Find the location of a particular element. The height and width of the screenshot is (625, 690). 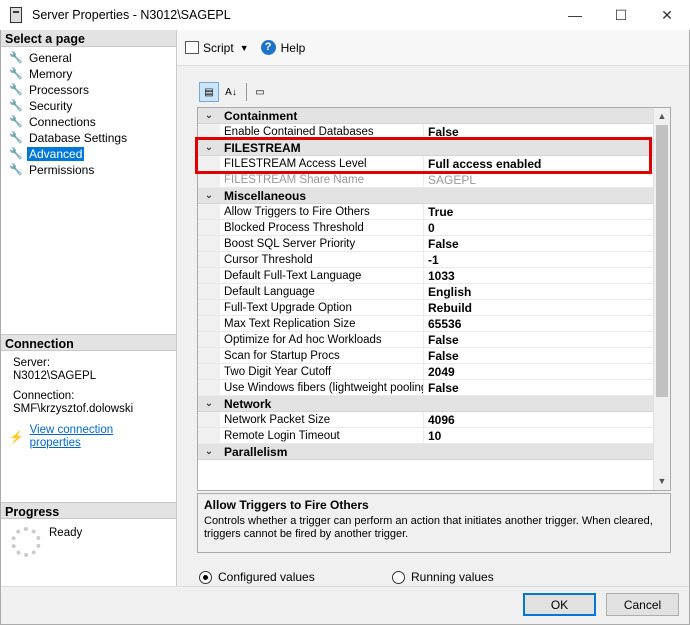

property-value: Full access enabled is located at coordinates (547, 163).